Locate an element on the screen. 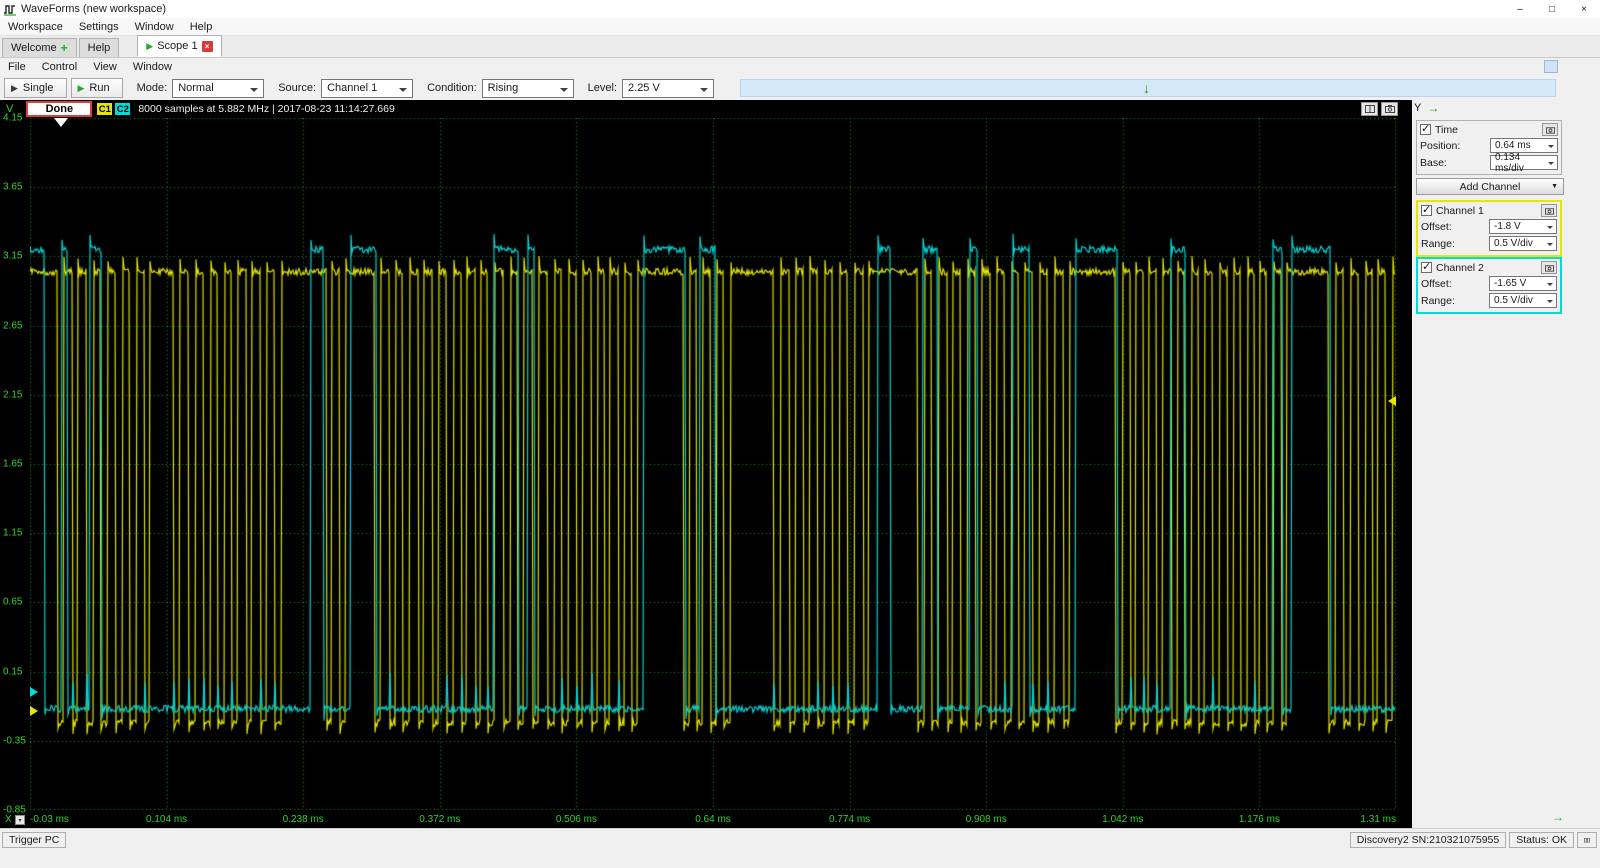 This screenshot has height=868, width=1600. trigger-level-marker is located at coordinates (1392, 401).